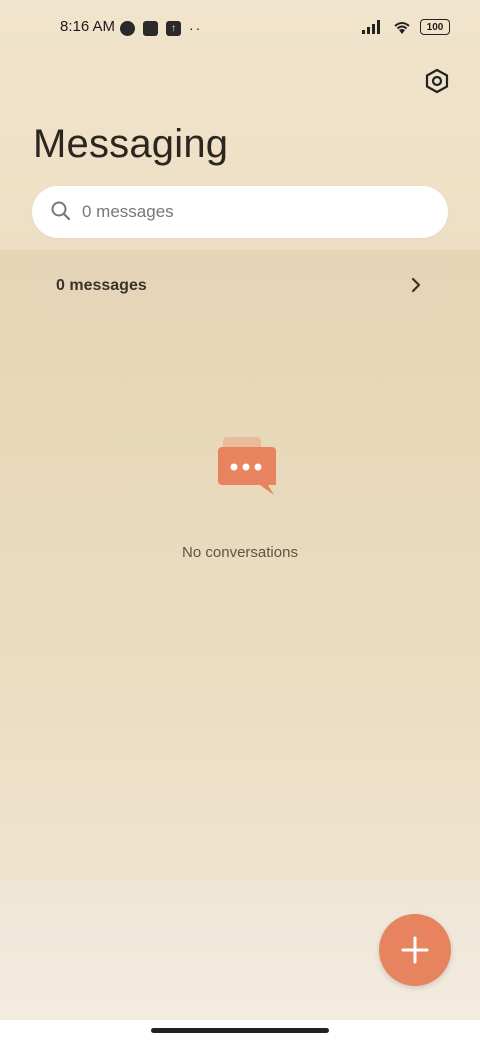 The width and height of the screenshot is (480, 1040). I want to click on search-input: 0 messages, so click(240, 212).